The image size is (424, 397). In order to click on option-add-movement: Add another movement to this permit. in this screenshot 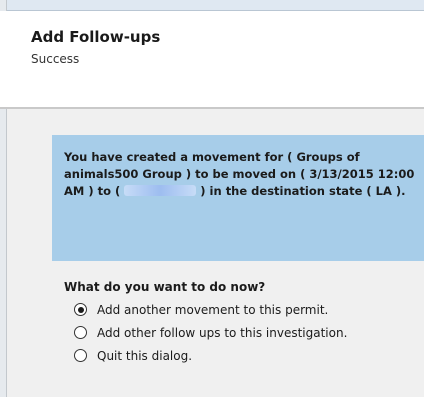, I will do `click(210, 309)`.